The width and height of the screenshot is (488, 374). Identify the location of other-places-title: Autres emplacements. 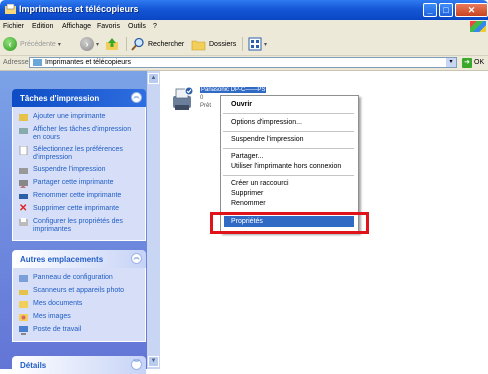
(62, 259).